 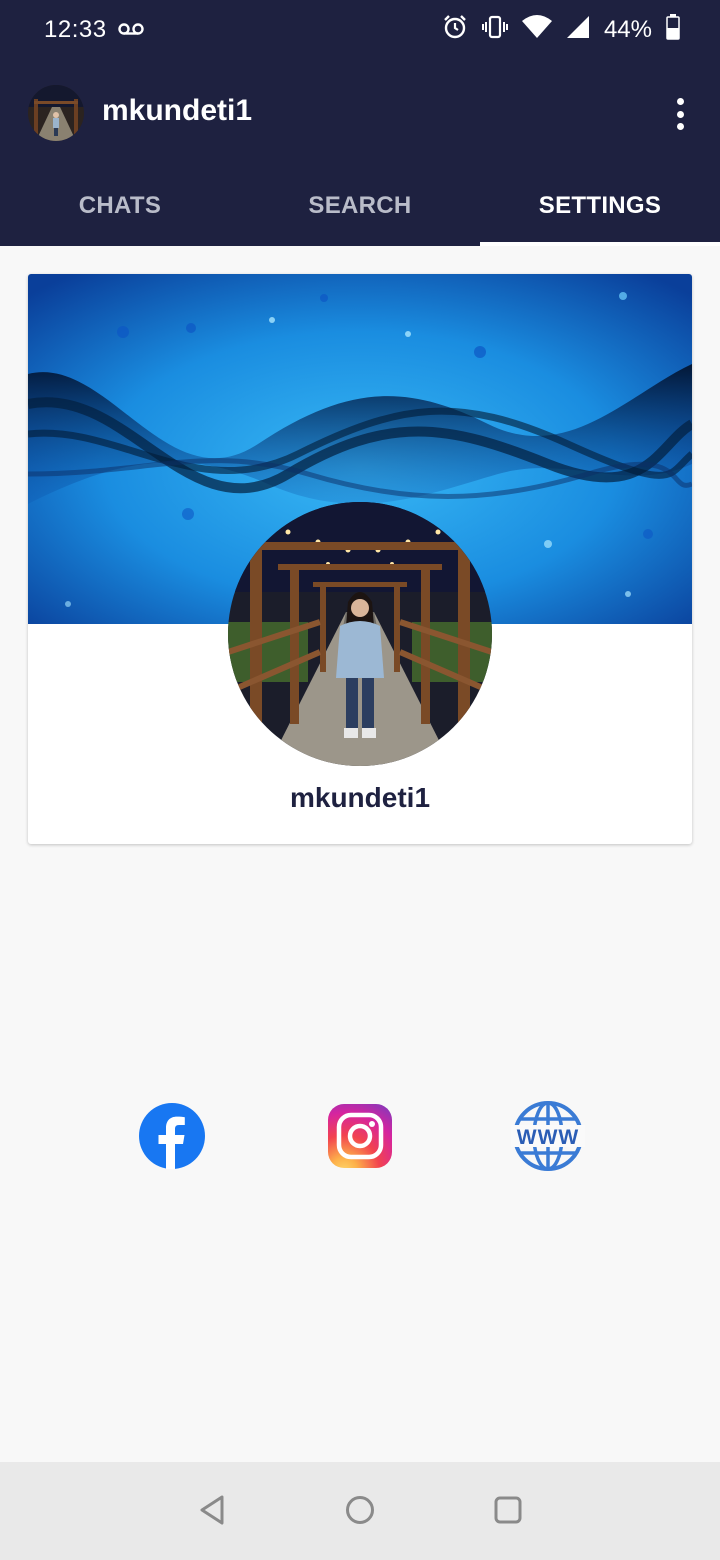 I want to click on website-icon: WWW, so click(x=548, y=1138).